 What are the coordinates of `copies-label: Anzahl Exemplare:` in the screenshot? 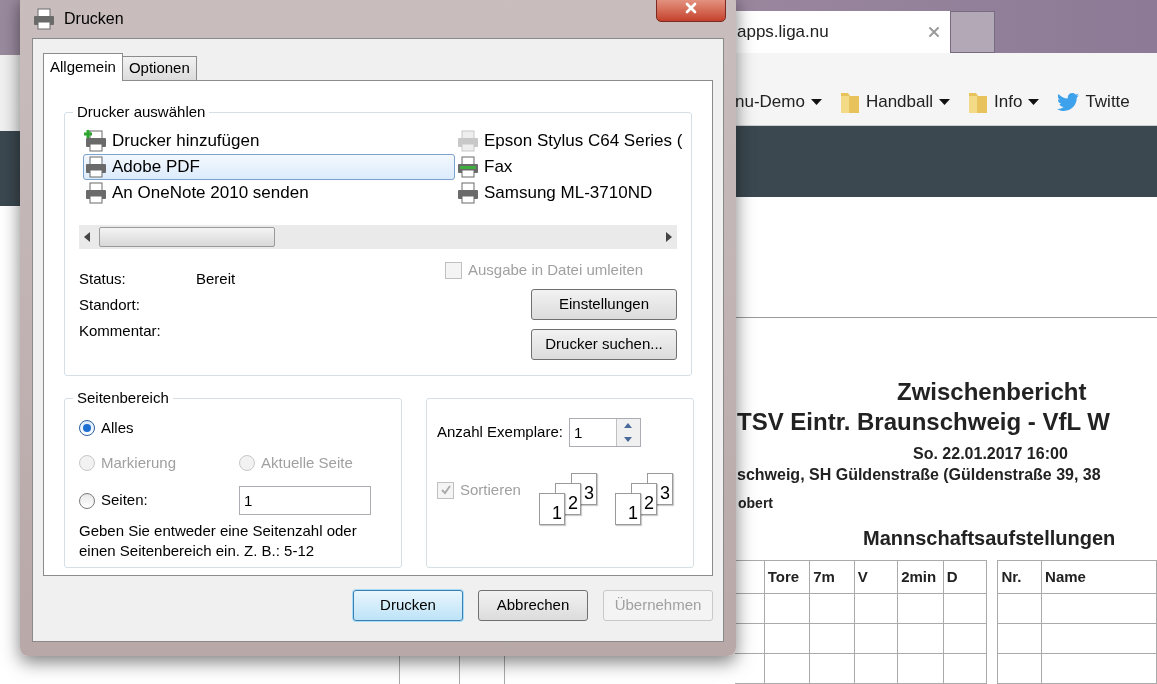 It's located at (500, 432).